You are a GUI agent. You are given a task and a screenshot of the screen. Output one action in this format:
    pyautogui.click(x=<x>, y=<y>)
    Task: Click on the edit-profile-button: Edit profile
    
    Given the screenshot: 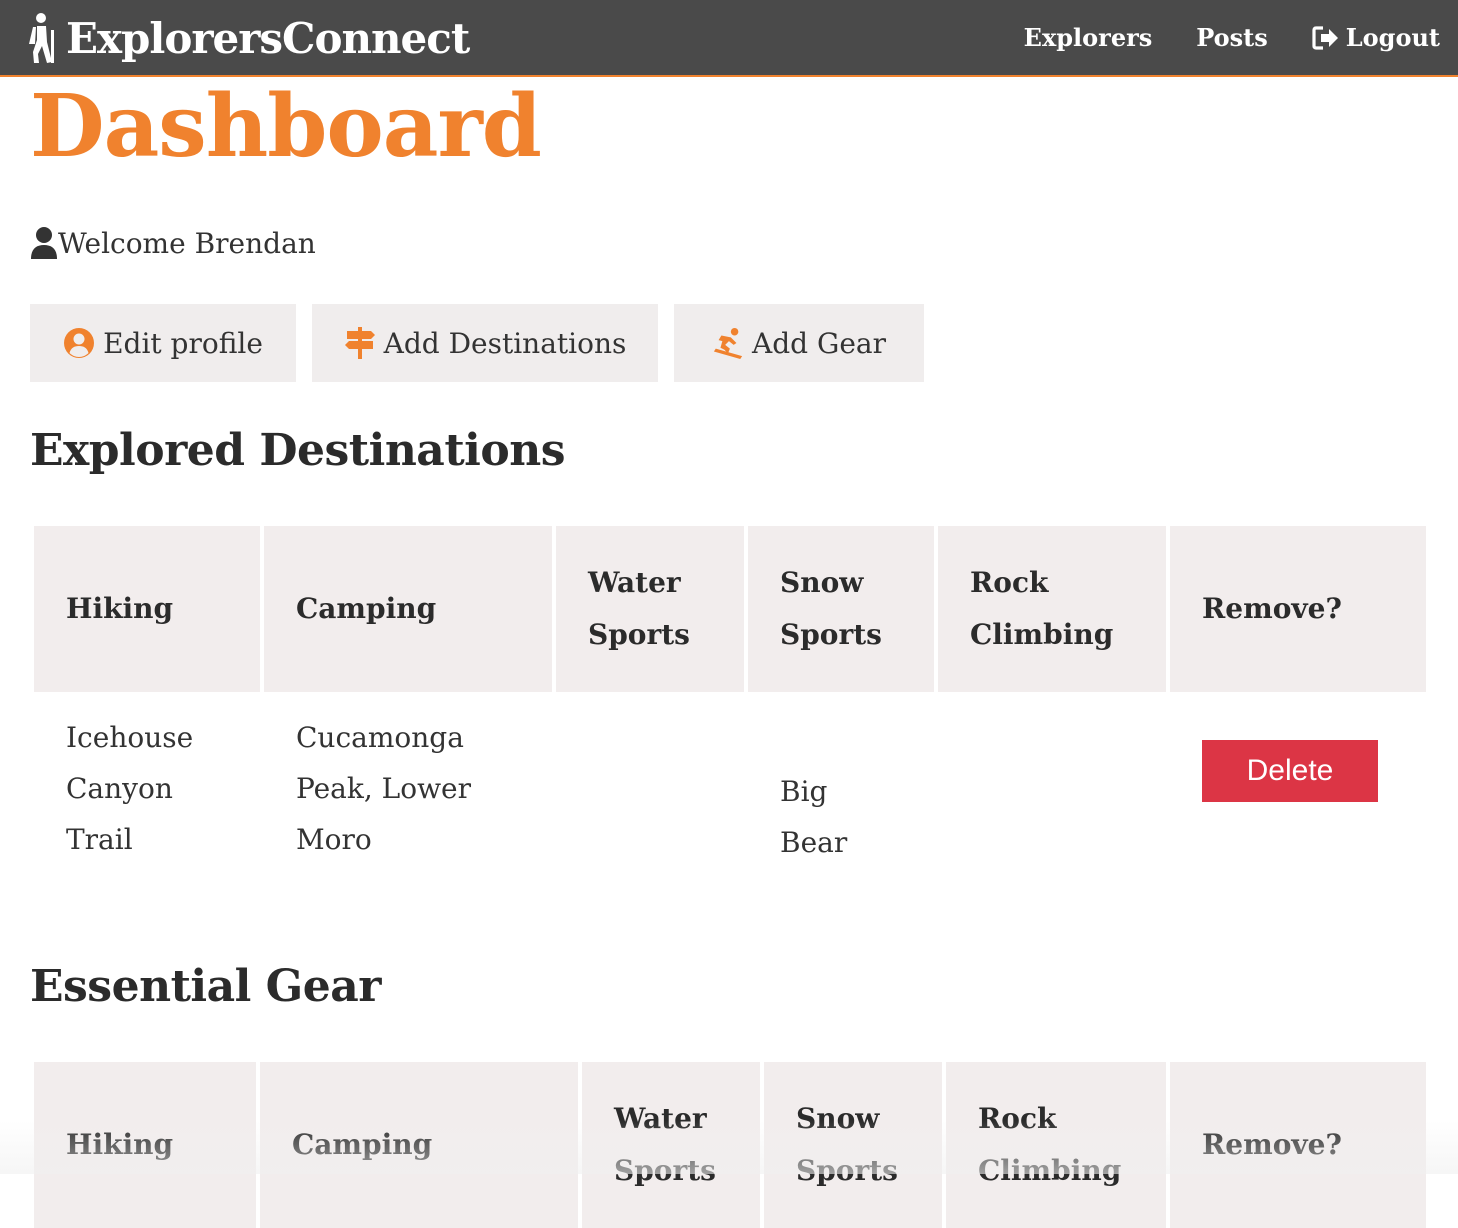 What is the action you would take?
    pyautogui.click(x=163, y=343)
    